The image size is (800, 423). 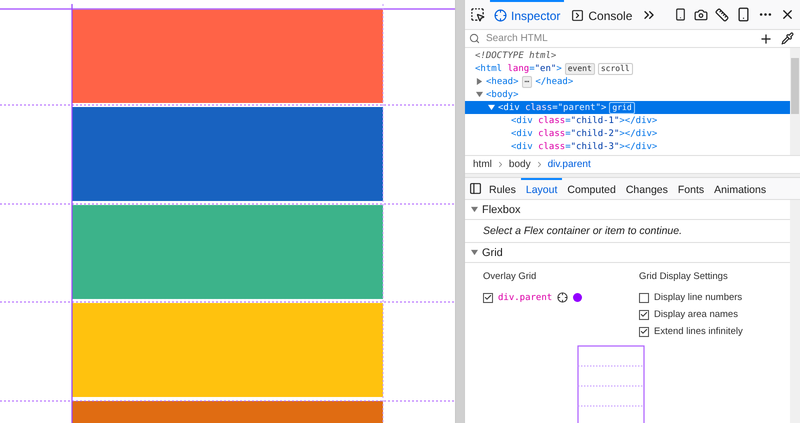 What do you see at coordinates (552, 107) in the screenshot?
I see `markup-line: <div class="parent">` at bounding box center [552, 107].